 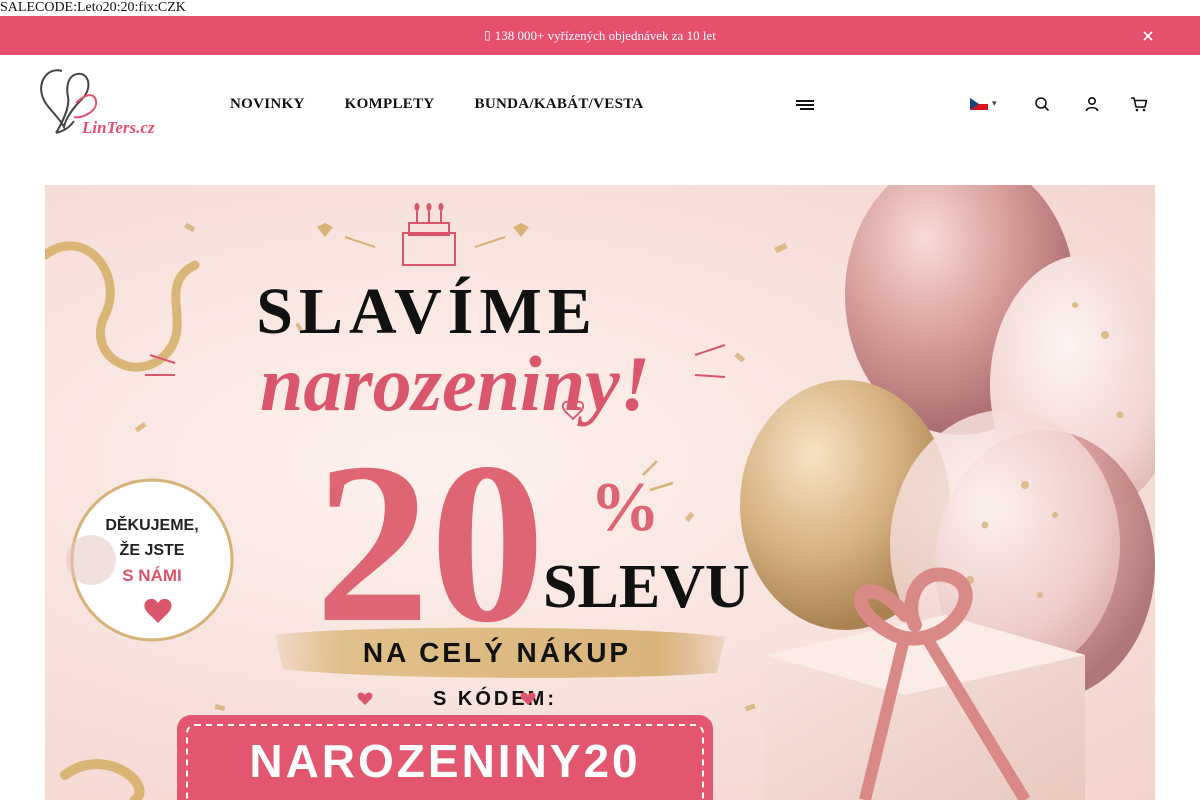 I want to click on logo: LinTers.cz, so click(x=100, y=103).